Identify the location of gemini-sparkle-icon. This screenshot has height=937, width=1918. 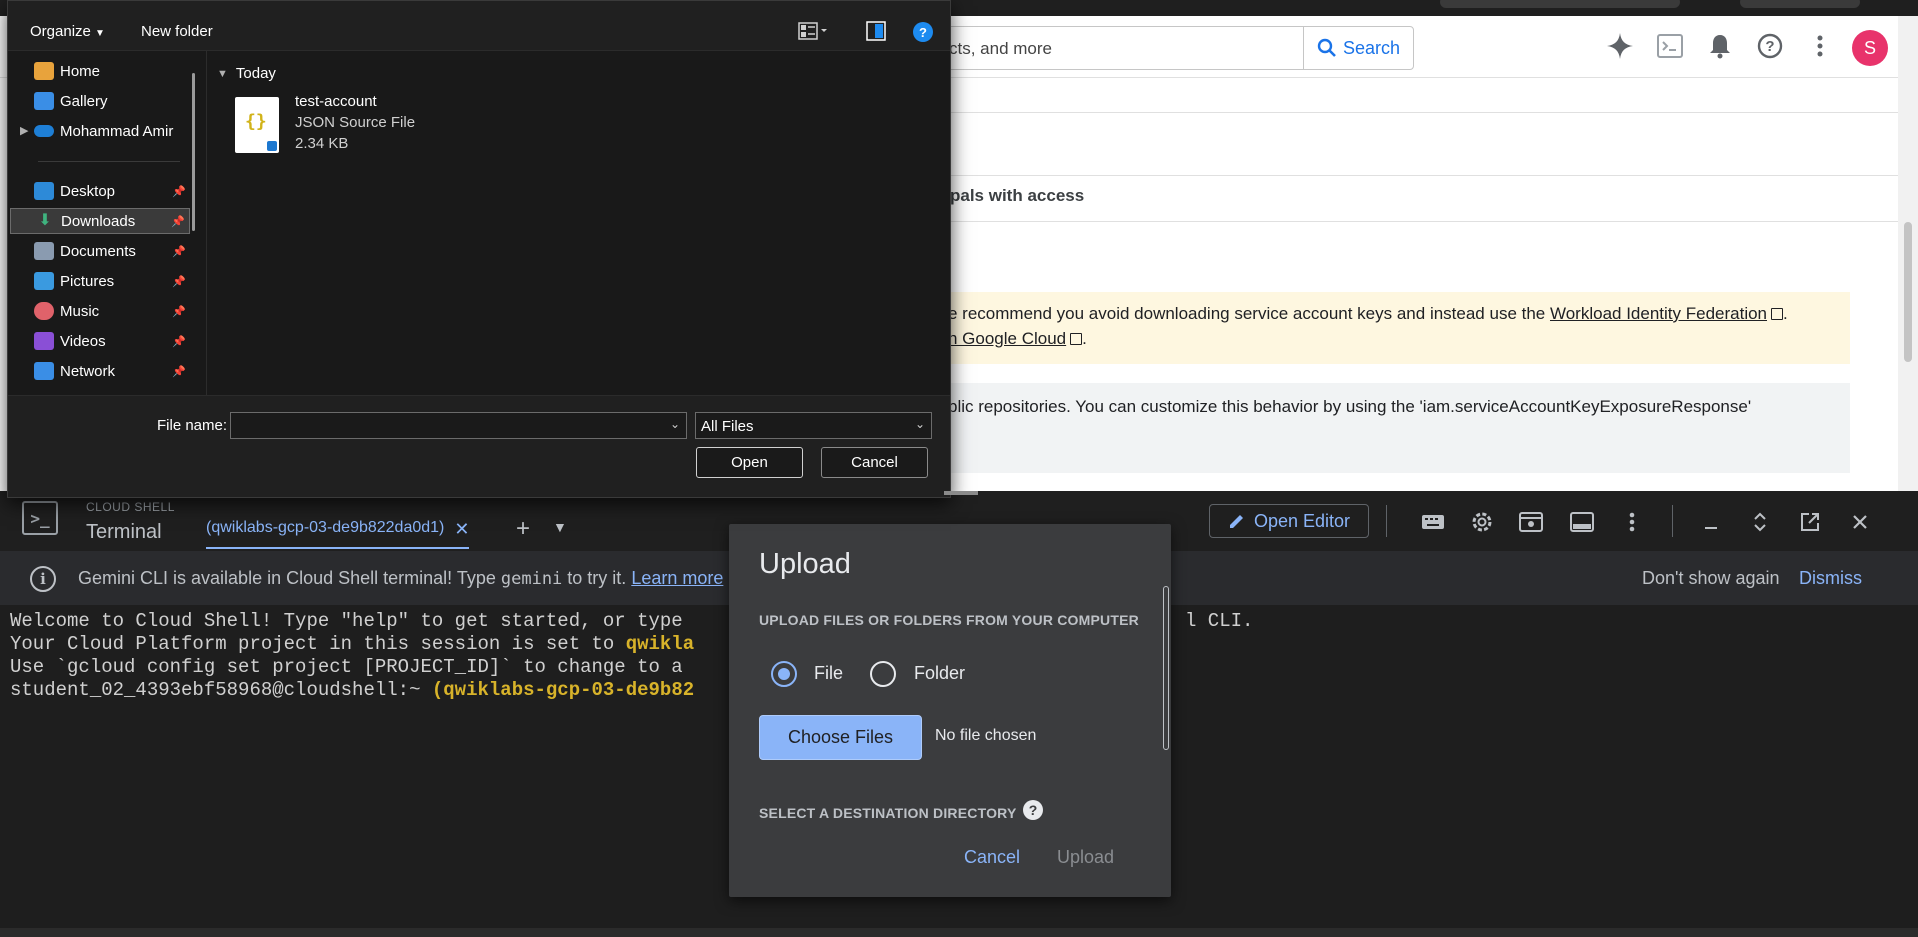
(1620, 46).